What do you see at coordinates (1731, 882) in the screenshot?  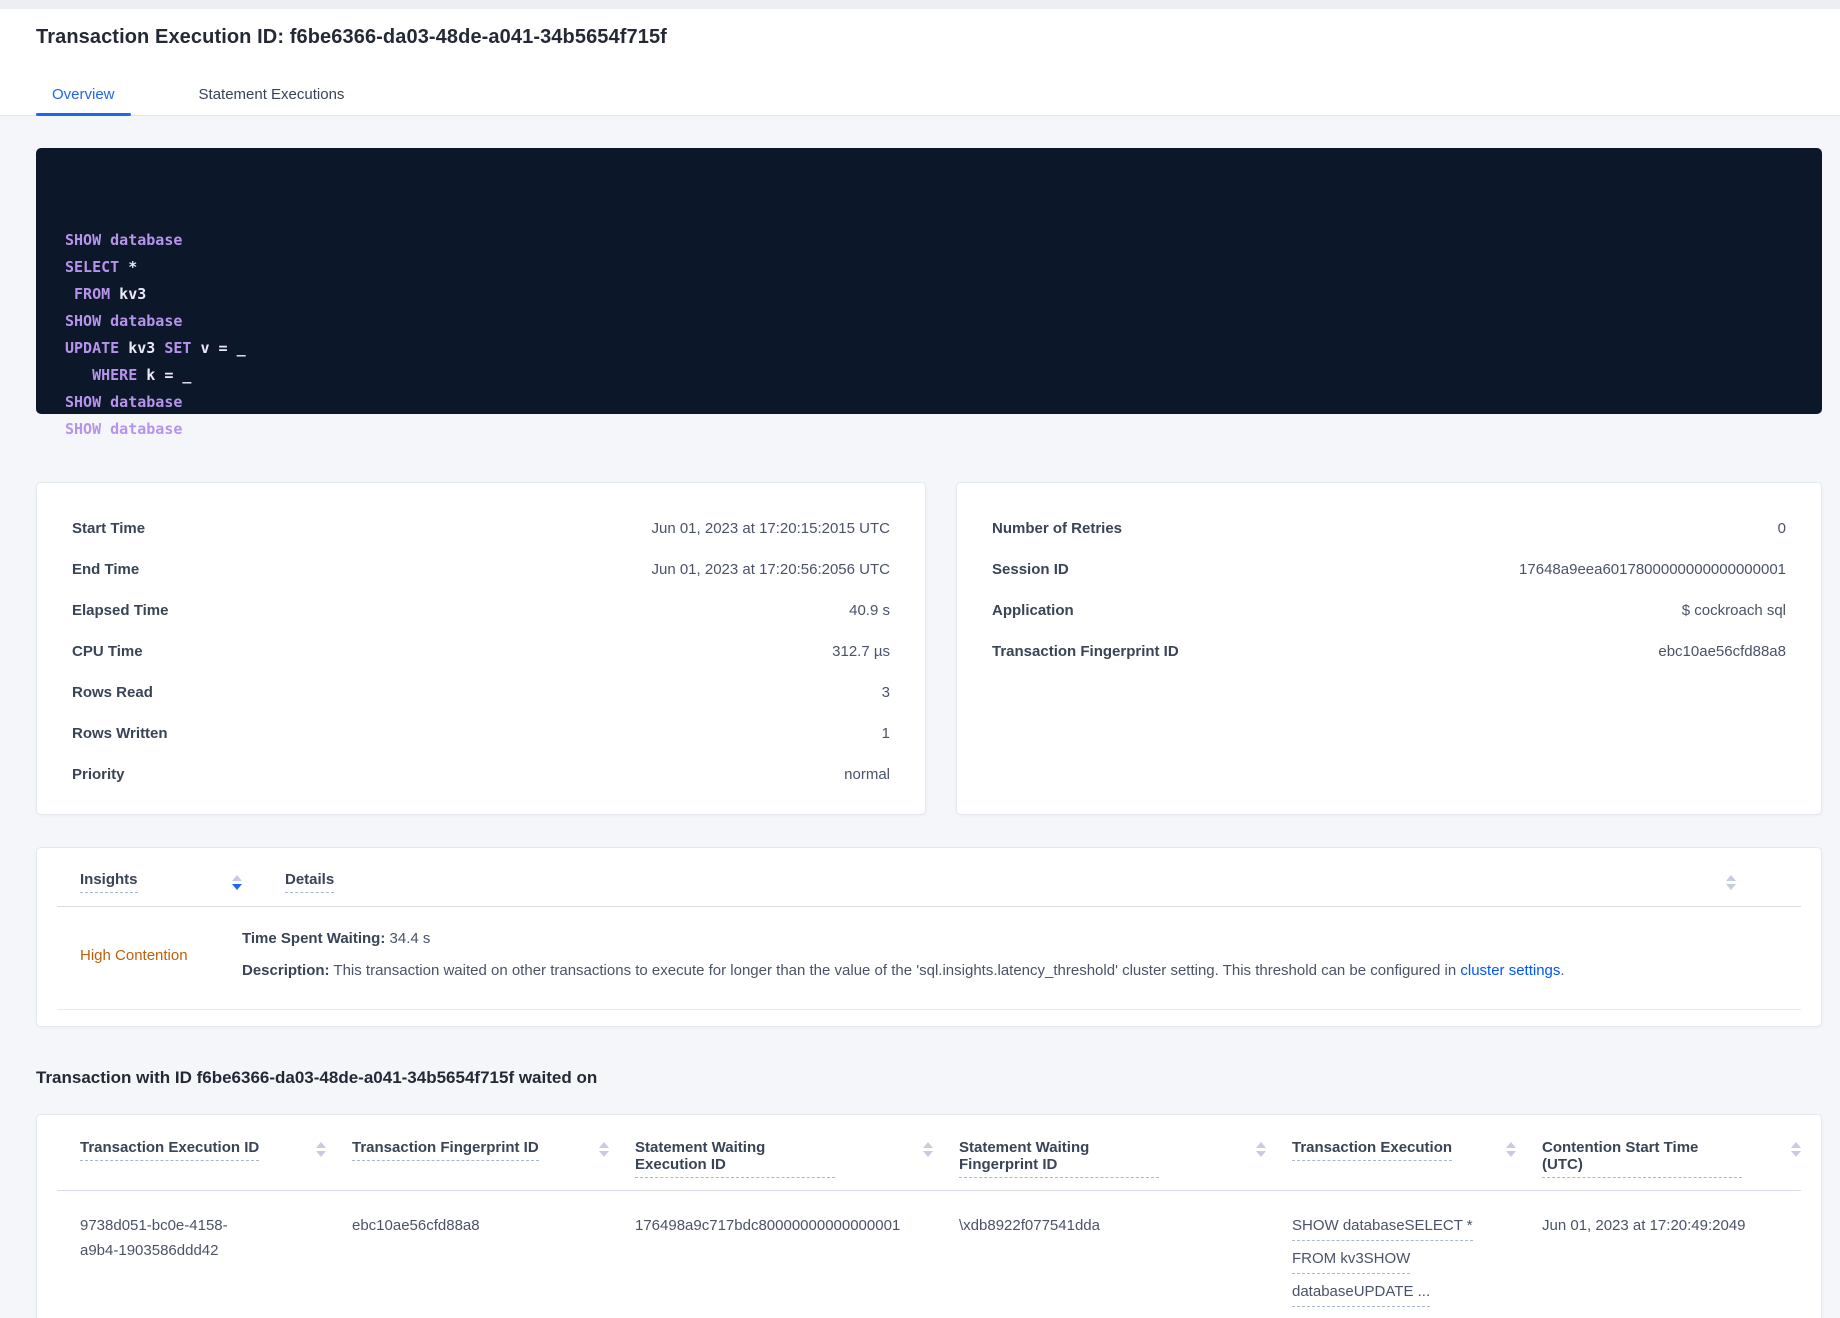 I see `insights-extra-sort-icon` at bounding box center [1731, 882].